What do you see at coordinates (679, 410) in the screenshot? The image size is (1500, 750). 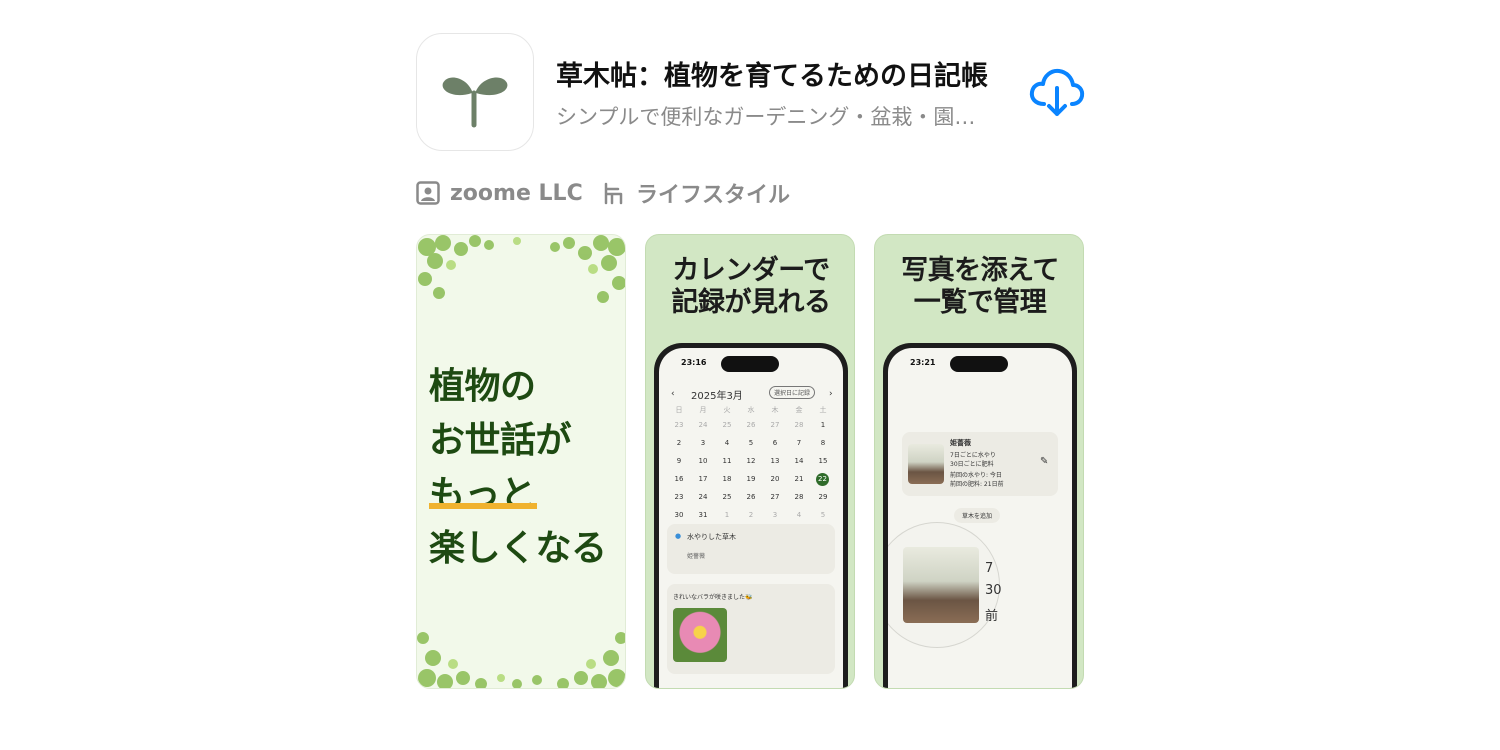 I see `weekday-label: 日` at bounding box center [679, 410].